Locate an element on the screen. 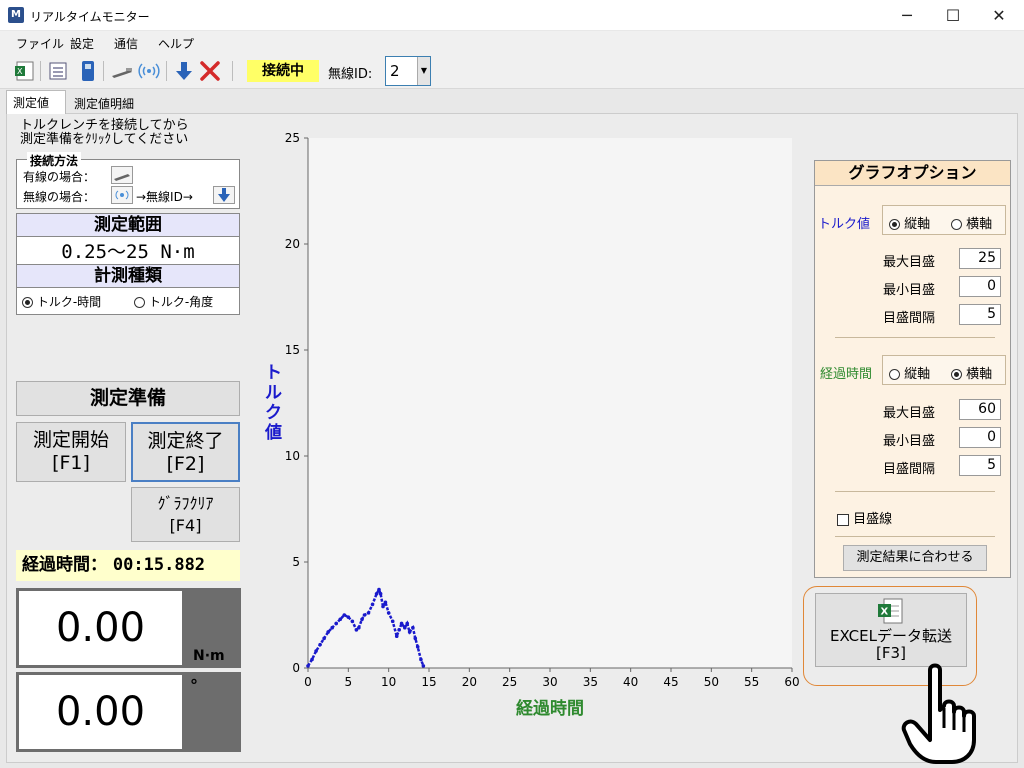 This screenshot has width=1024, height=768. range-heading: 測定範囲 is located at coordinates (128, 225).